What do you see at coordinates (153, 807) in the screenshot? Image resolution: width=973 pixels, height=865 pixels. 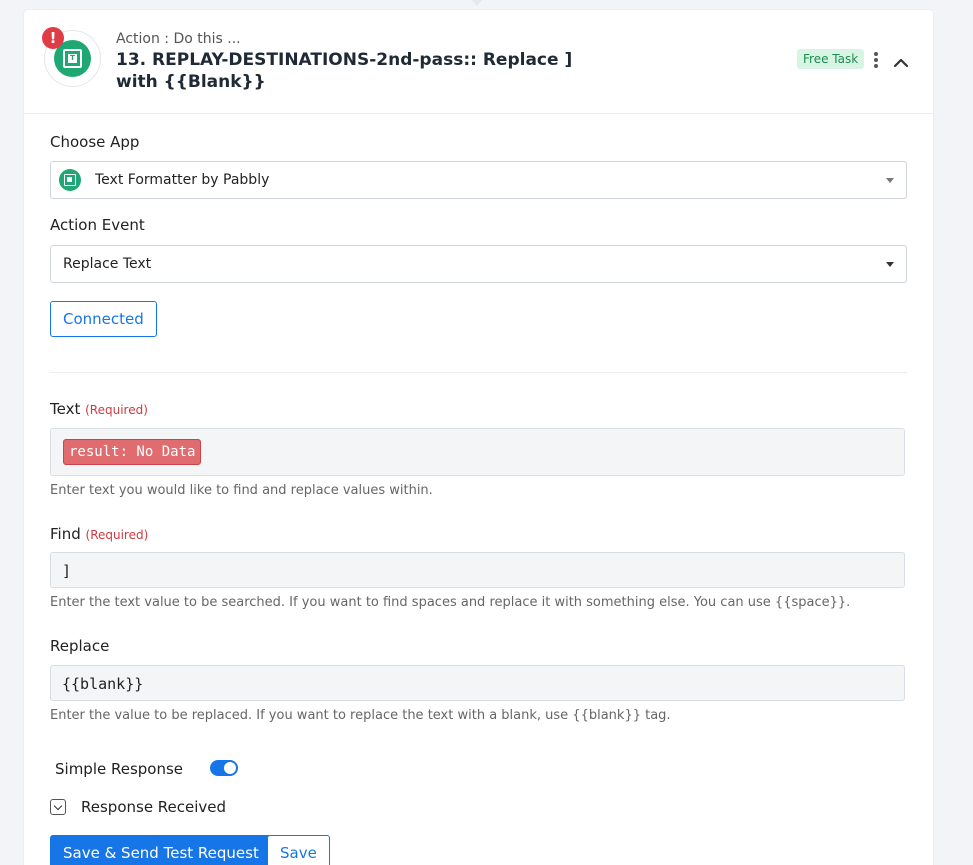 I see `response-received-label: Response Received` at bounding box center [153, 807].